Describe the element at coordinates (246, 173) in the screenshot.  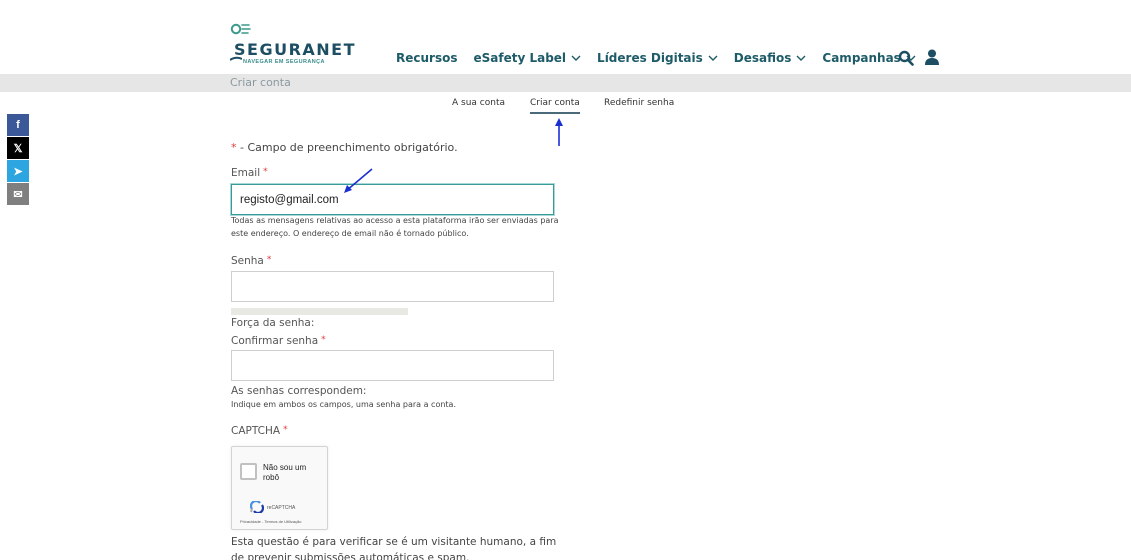
I see `email-label-text: Email` at that location.